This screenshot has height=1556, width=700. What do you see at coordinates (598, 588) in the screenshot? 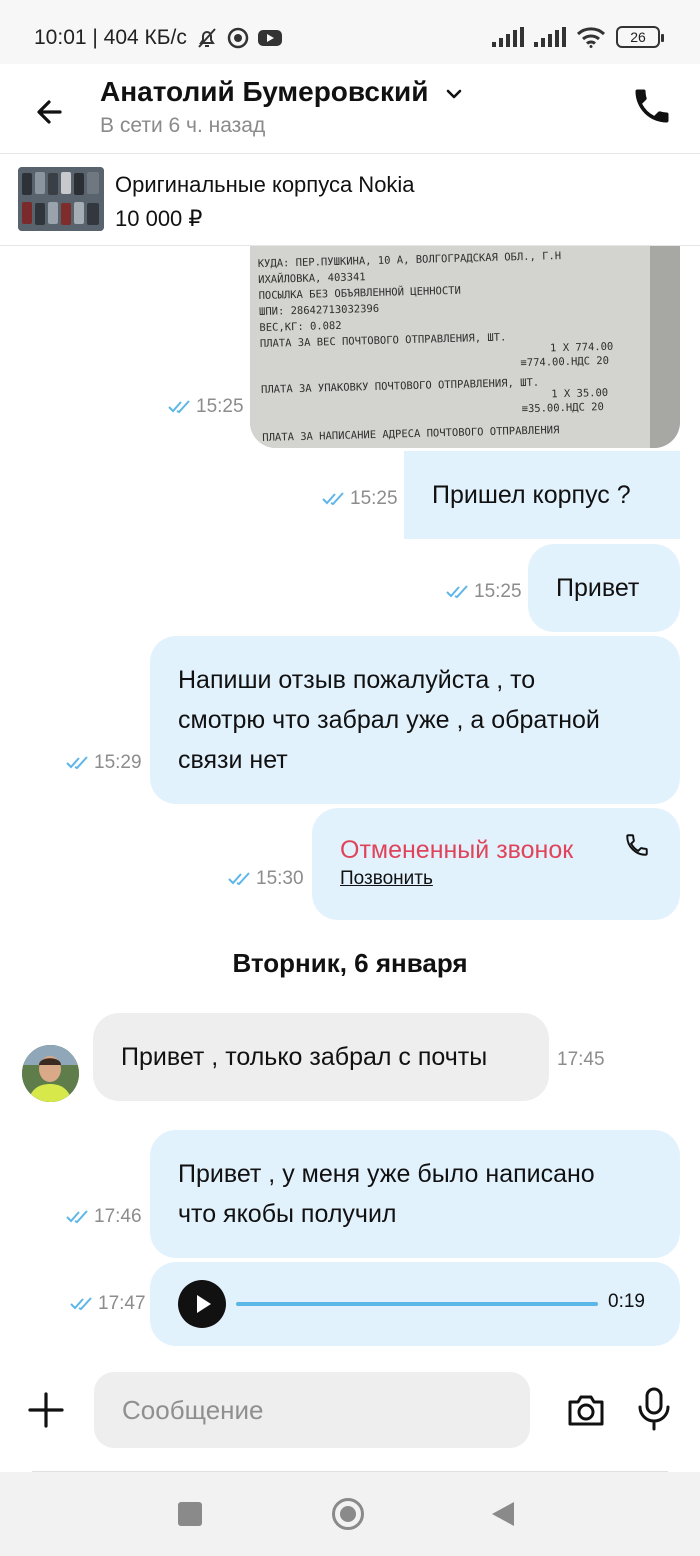
I see `message-text: Привет` at bounding box center [598, 588].